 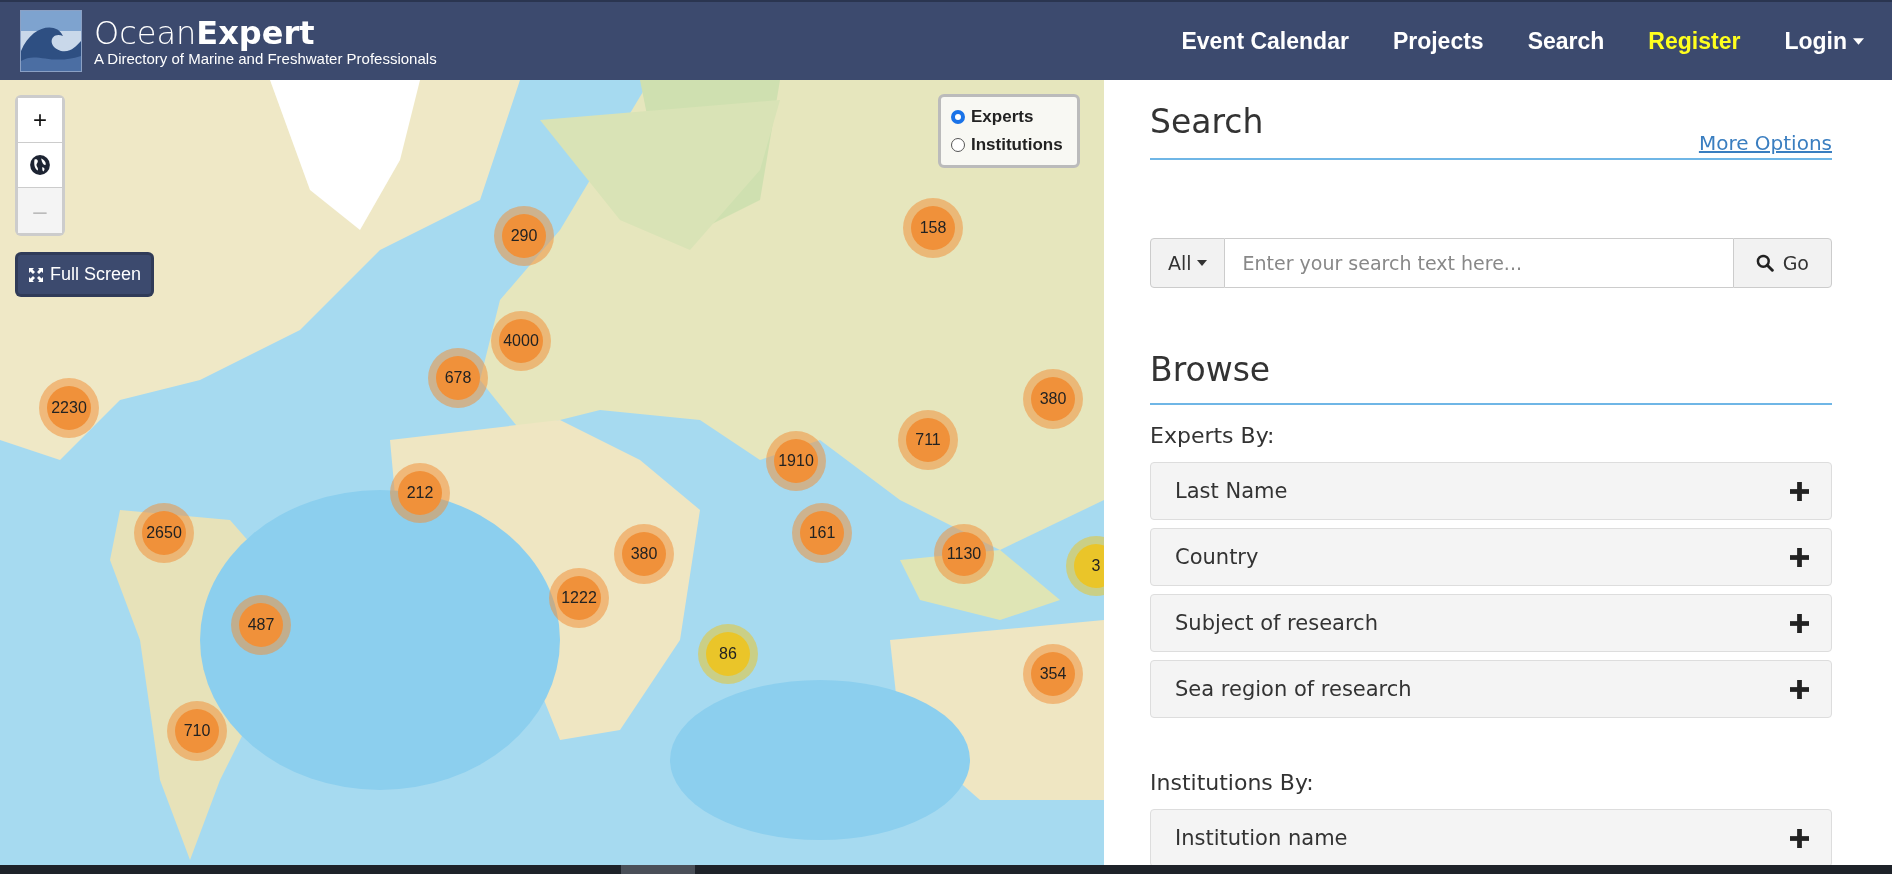 What do you see at coordinates (40, 165) in the screenshot?
I see `globe-icon` at bounding box center [40, 165].